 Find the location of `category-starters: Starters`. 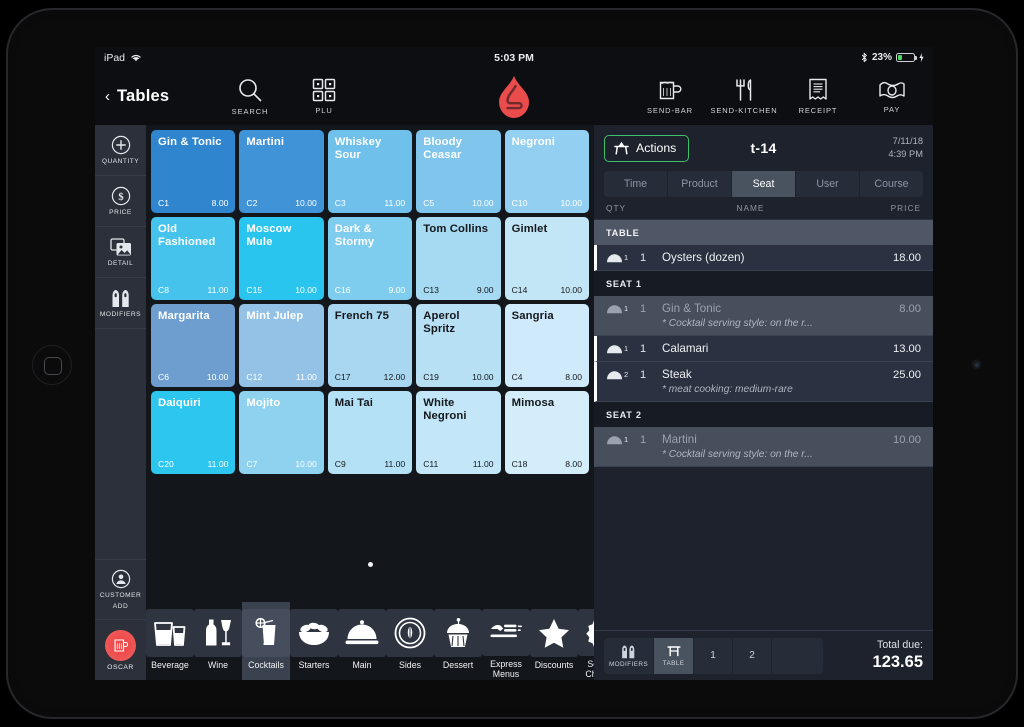

category-starters: Starters is located at coordinates (314, 641).